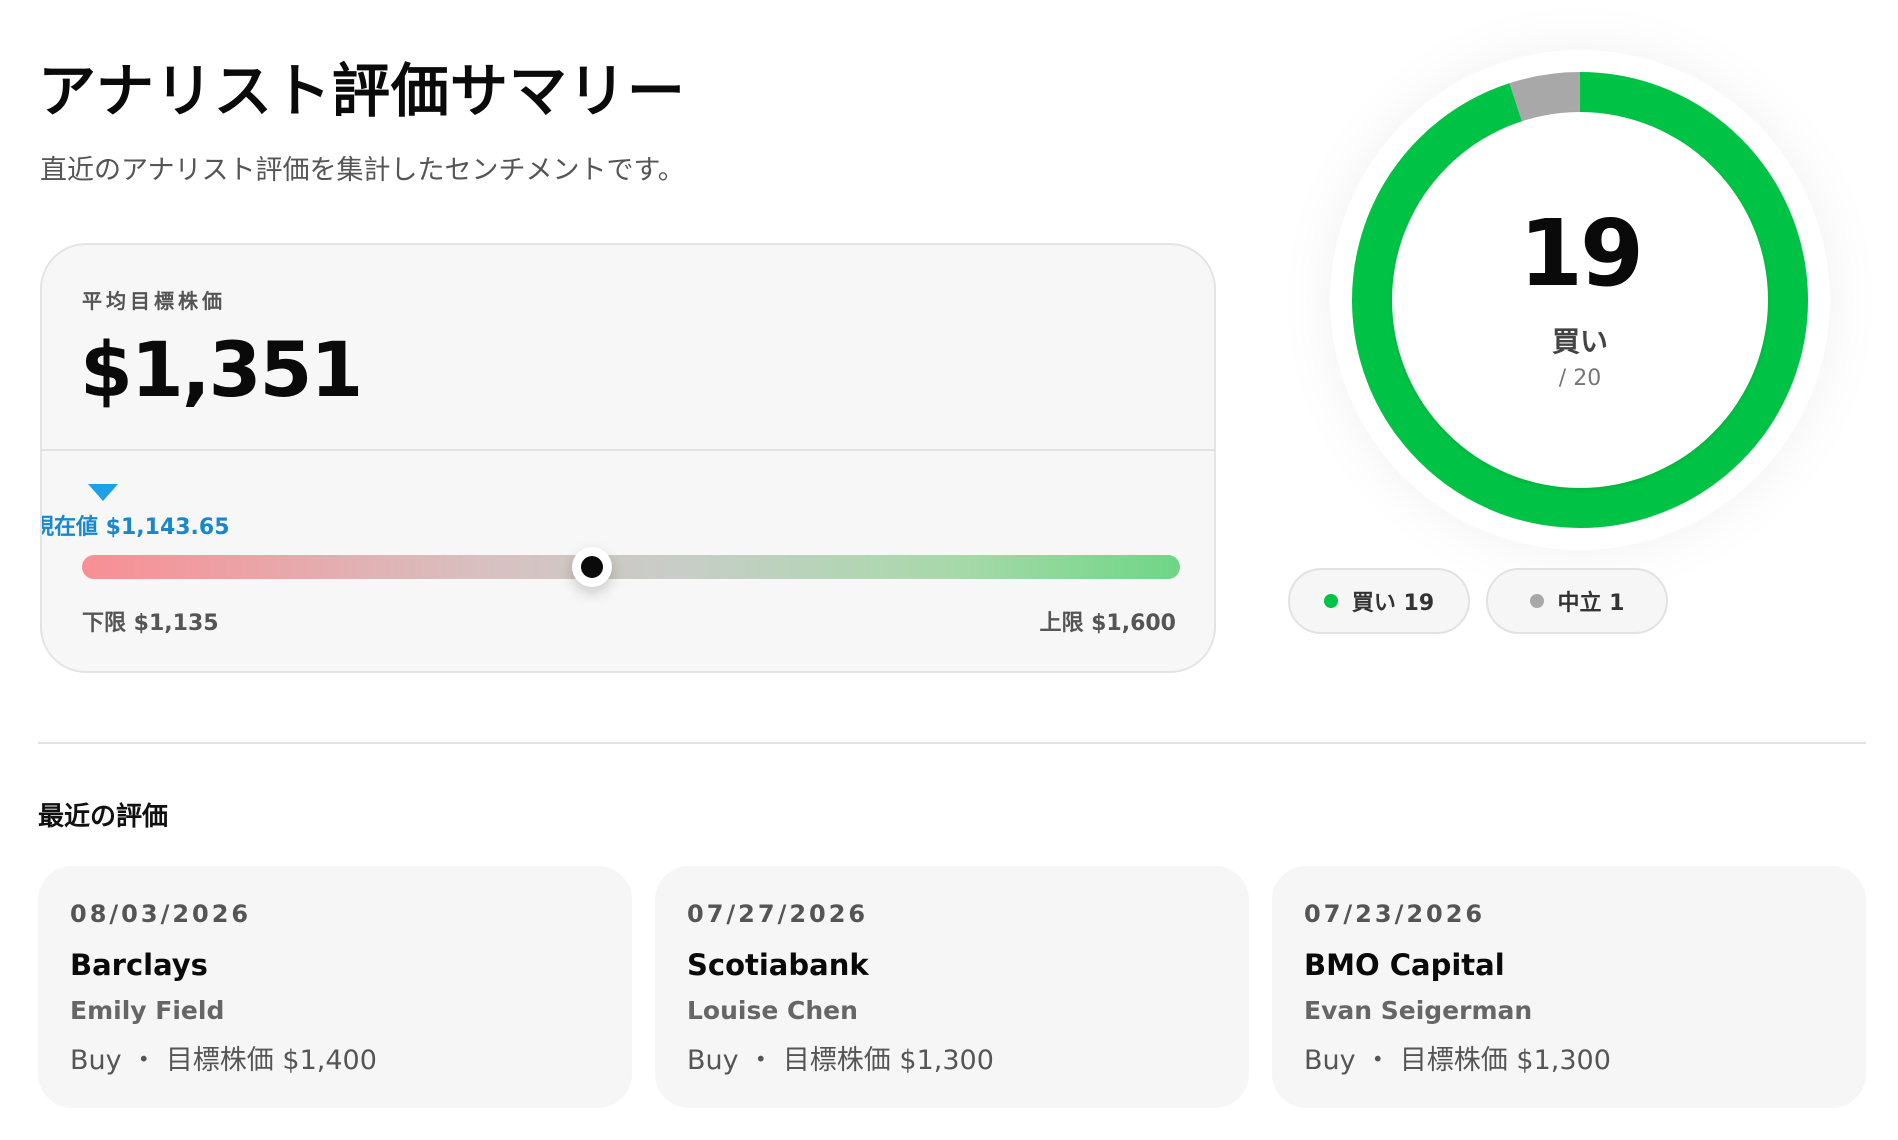  What do you see at coordinates (221, 369) in the screenshot?
I see `average-target-value: $1,351` at bounding box center [221, 369].